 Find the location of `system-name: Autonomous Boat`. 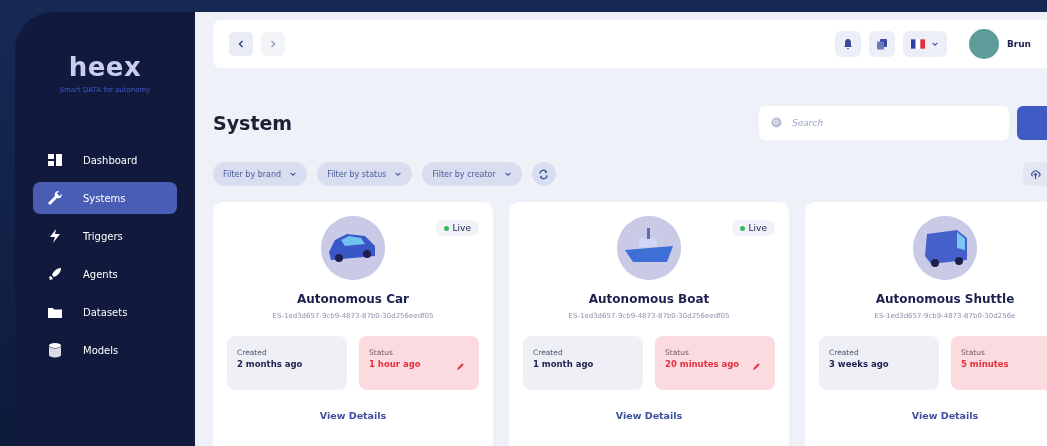

system-name: Autonomous Boat is located at coordinates (649, 299).